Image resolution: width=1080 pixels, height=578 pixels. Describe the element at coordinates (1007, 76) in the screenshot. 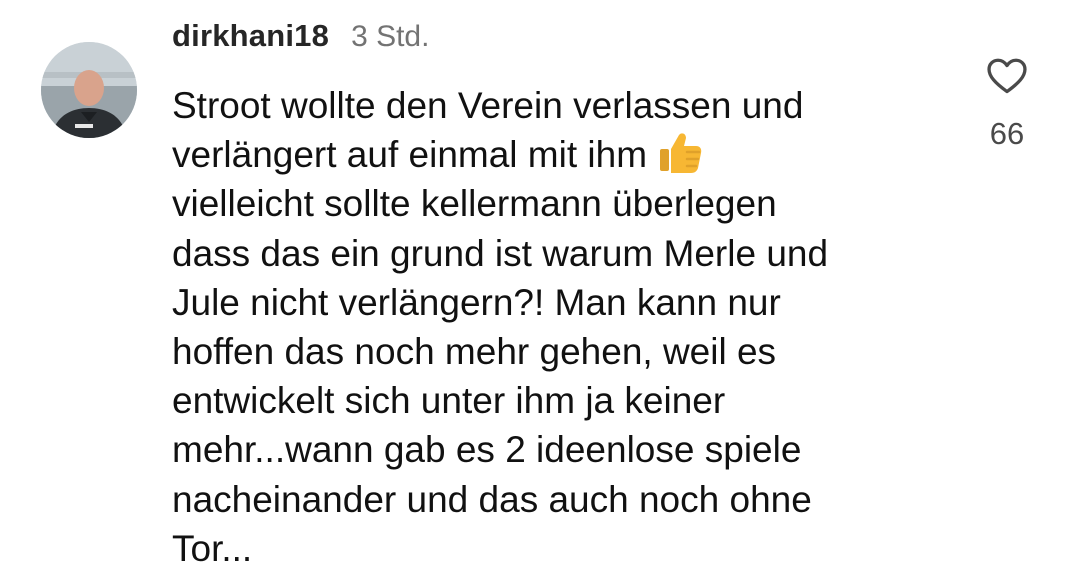

I see `heart-outline-icon` at that location.